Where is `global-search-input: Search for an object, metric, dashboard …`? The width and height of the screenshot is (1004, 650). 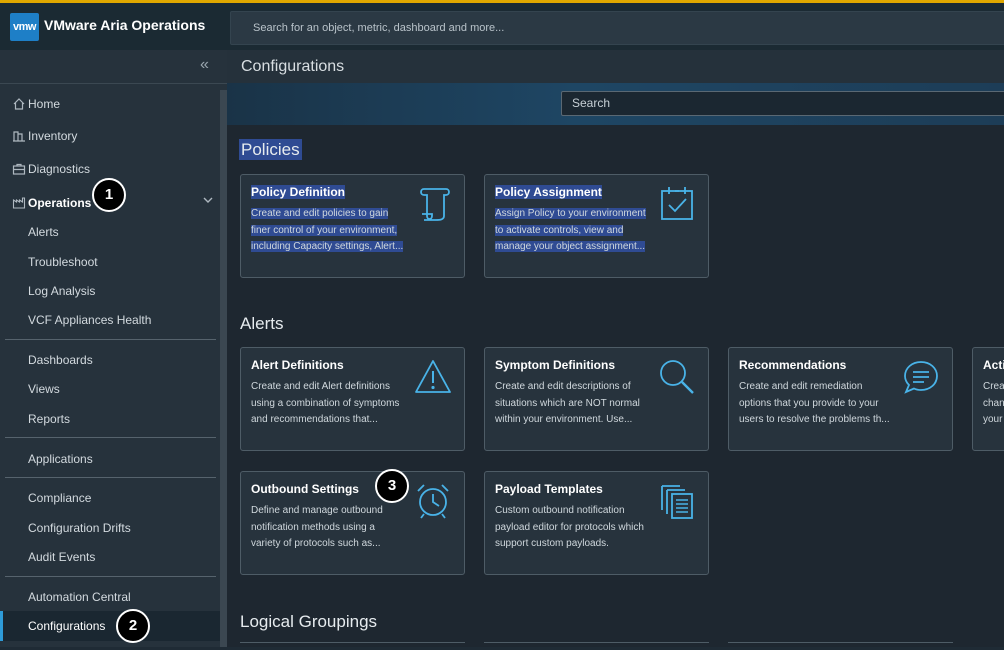
global-search-input: Search for an object, metric, dashboard … is located at coordinates (617, 28).